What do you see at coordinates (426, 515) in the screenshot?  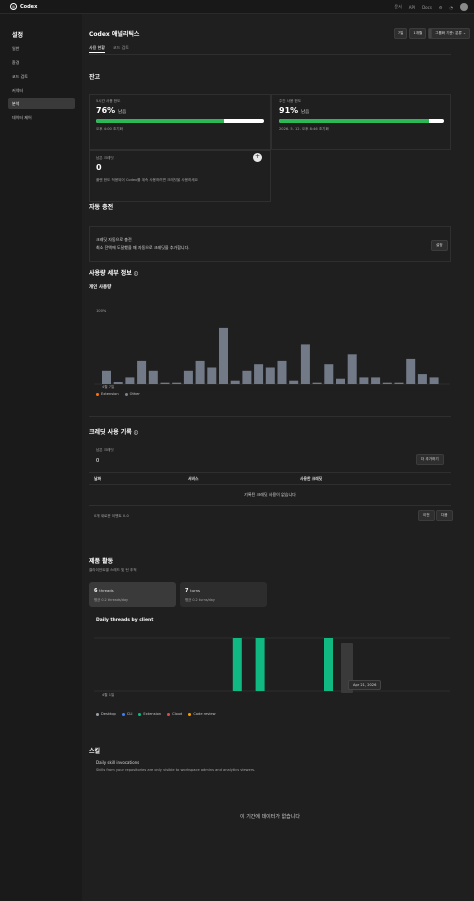 I see `prev-page-button: 이전` at bounding box center [426, 515].